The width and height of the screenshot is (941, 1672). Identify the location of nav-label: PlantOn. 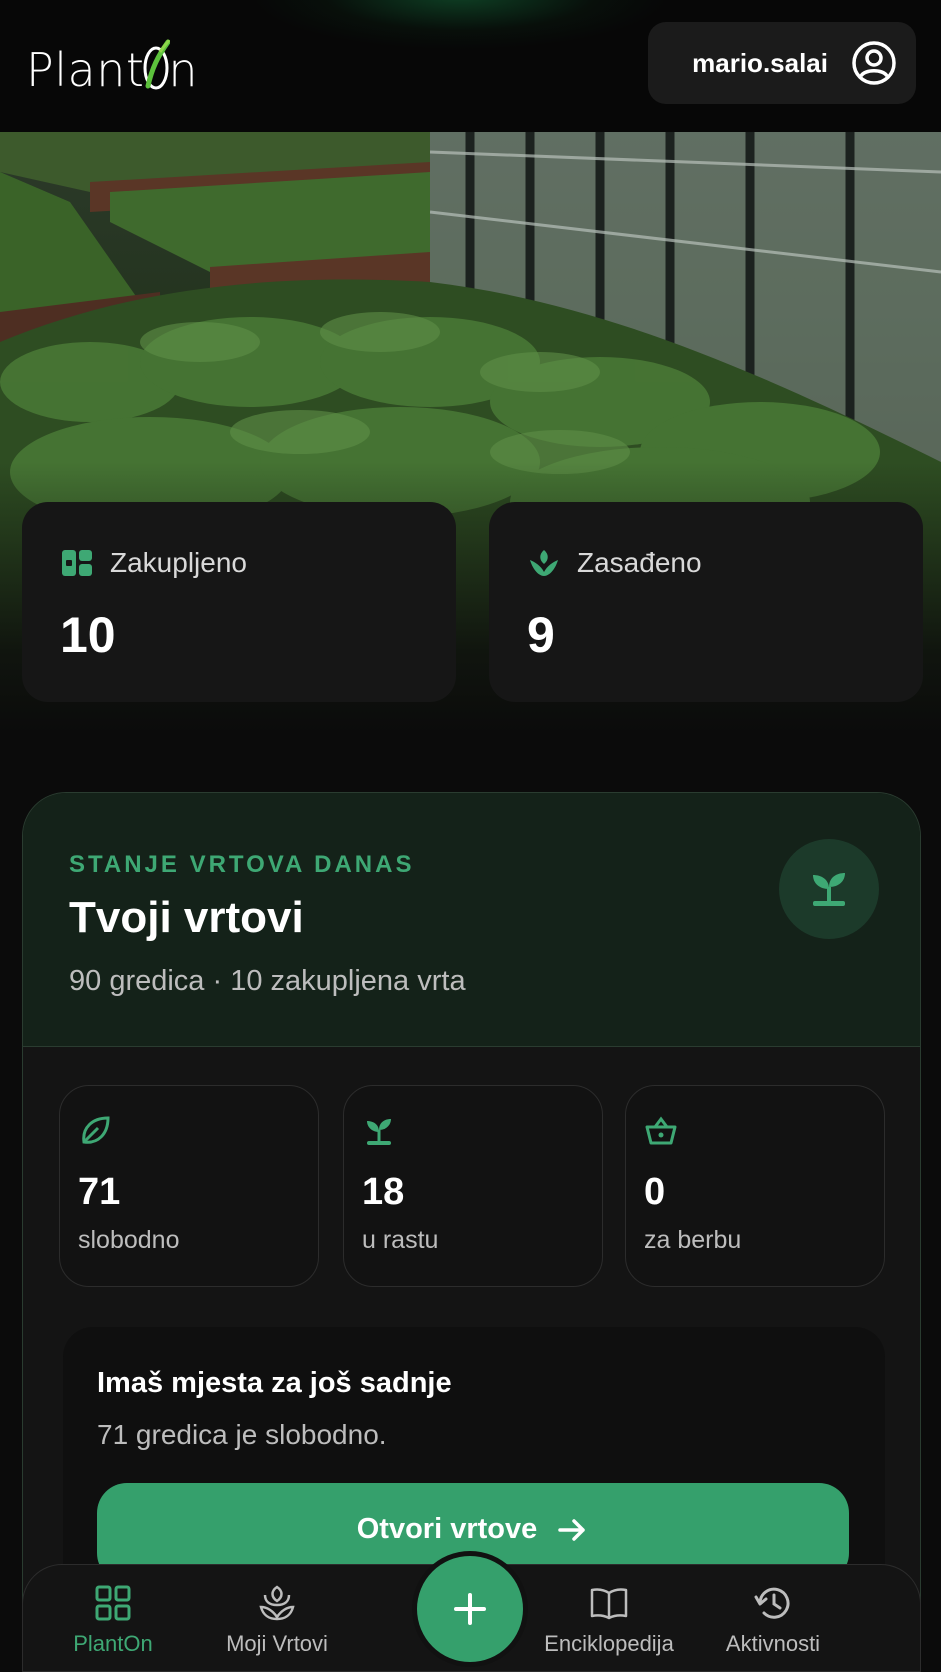
(113, 1643).